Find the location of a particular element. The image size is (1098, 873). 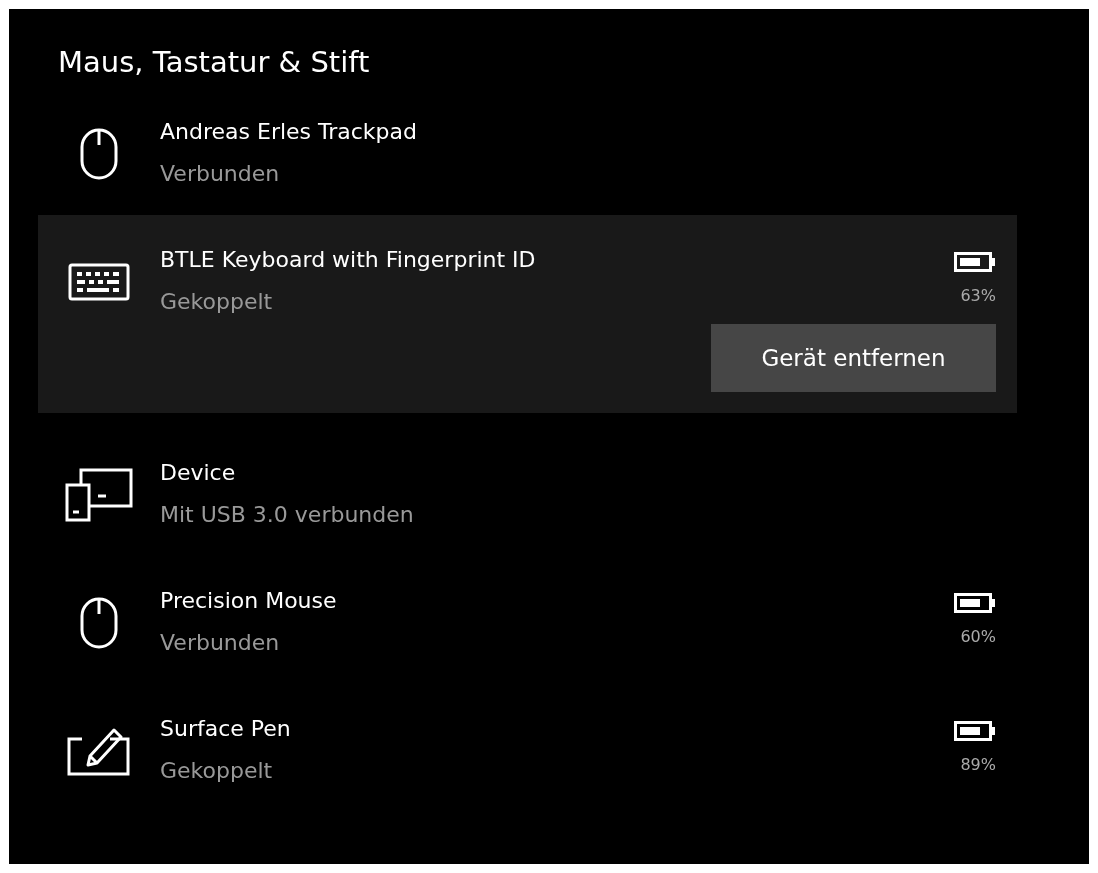

remove-device-button: Gerät entfernen is located at coordinates (853, 358).